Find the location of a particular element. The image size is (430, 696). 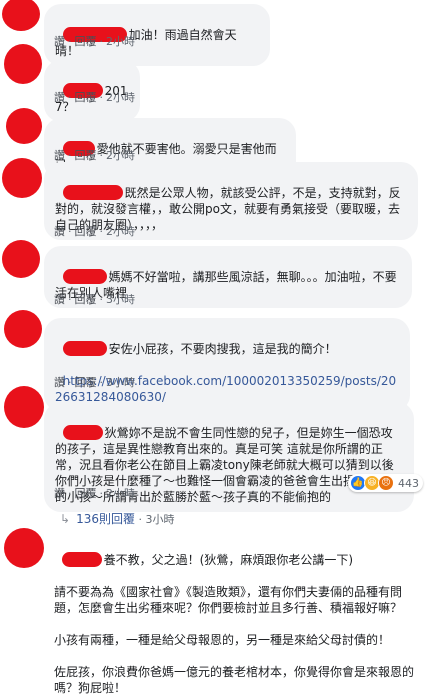

view-replies-link: ↳ 136則回覆 · 3小時 is located at coordinates (117, 518).